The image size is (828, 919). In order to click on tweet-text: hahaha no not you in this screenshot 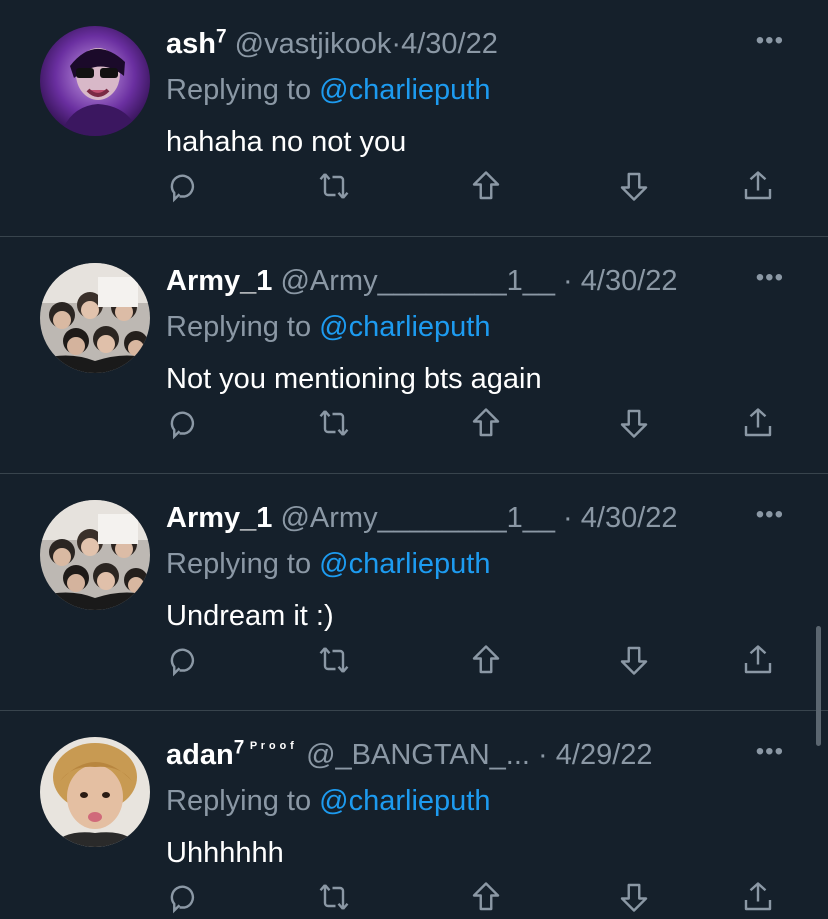, I will do `click(286, 142)`.